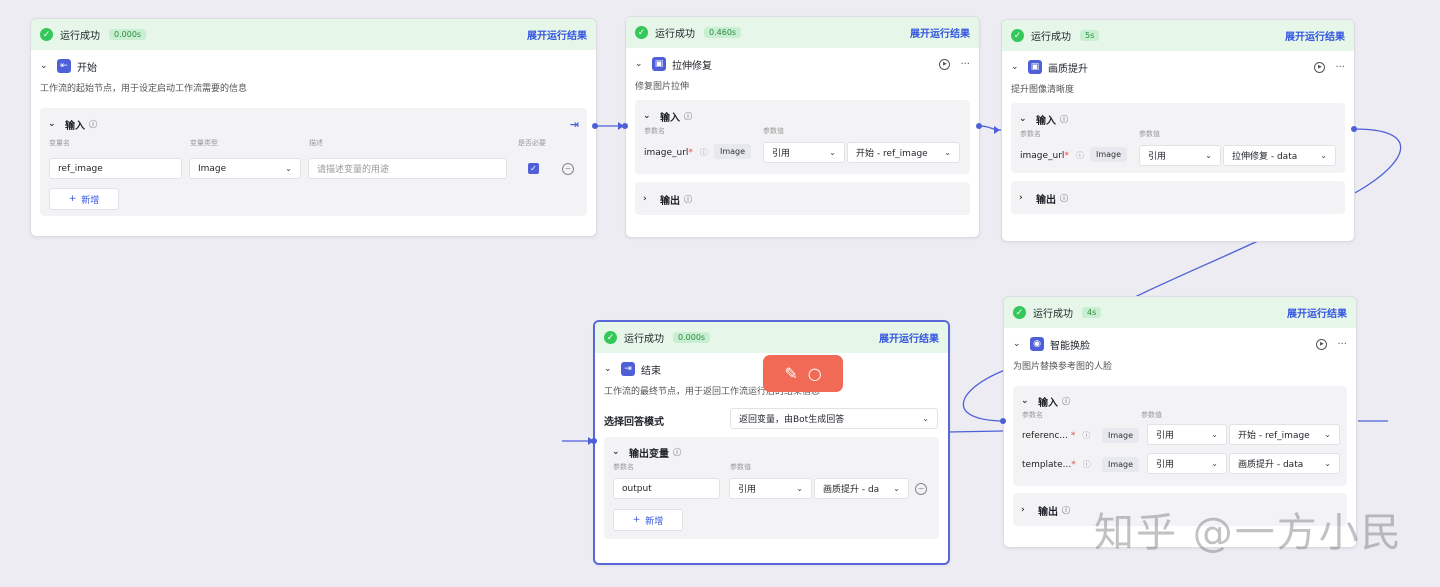 The width and height of the screenshot is (1440, 587). I want to click on output-vars-header: ⌄ 输出变量 ⓘ, so click(771, 449).